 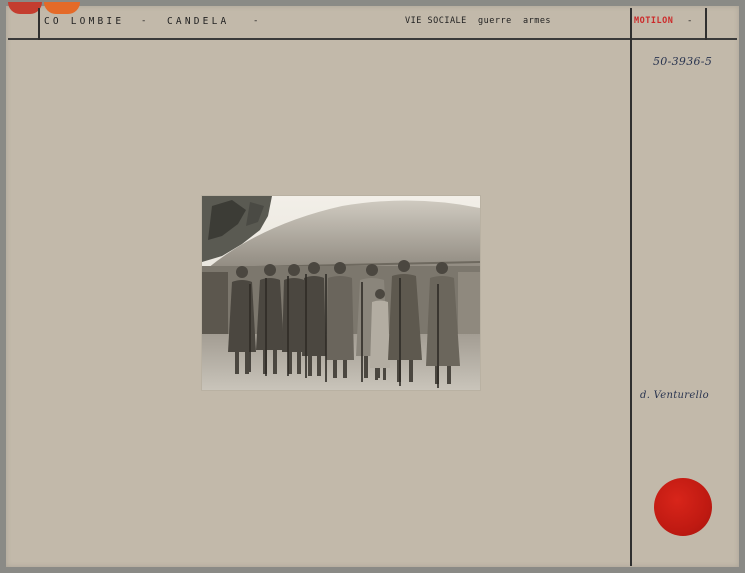 What do you see at coordinates (631, 287) in the screenshot?
I see `right-column-divider` at bounding box center [631, 287].